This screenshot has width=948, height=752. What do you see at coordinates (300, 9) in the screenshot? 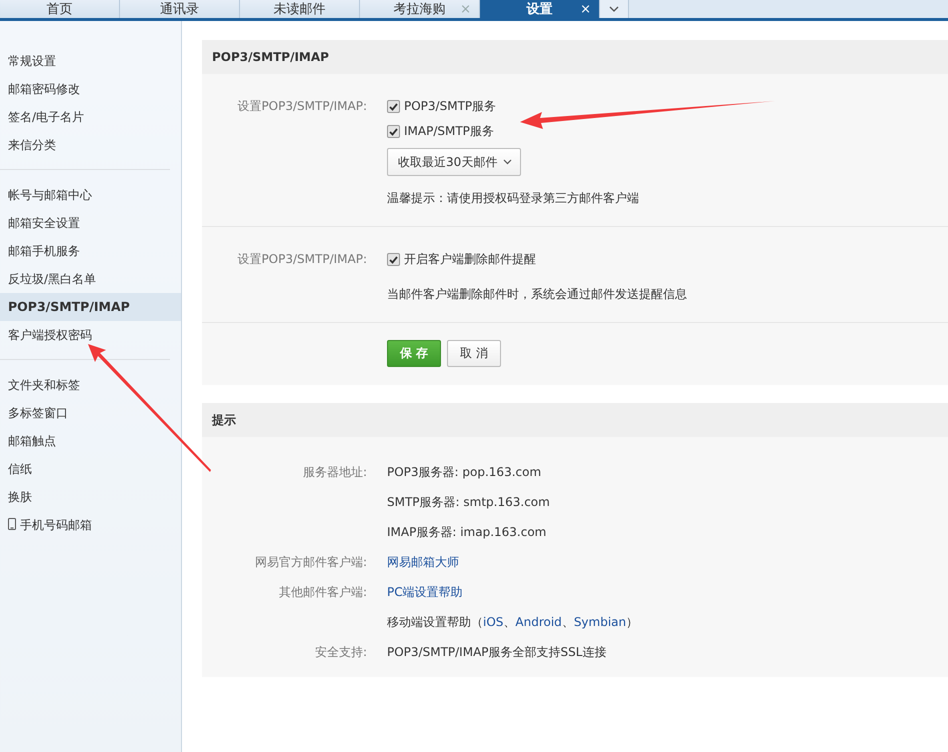
I see `tab: 未读邮件` at bounding box center [300, 9].